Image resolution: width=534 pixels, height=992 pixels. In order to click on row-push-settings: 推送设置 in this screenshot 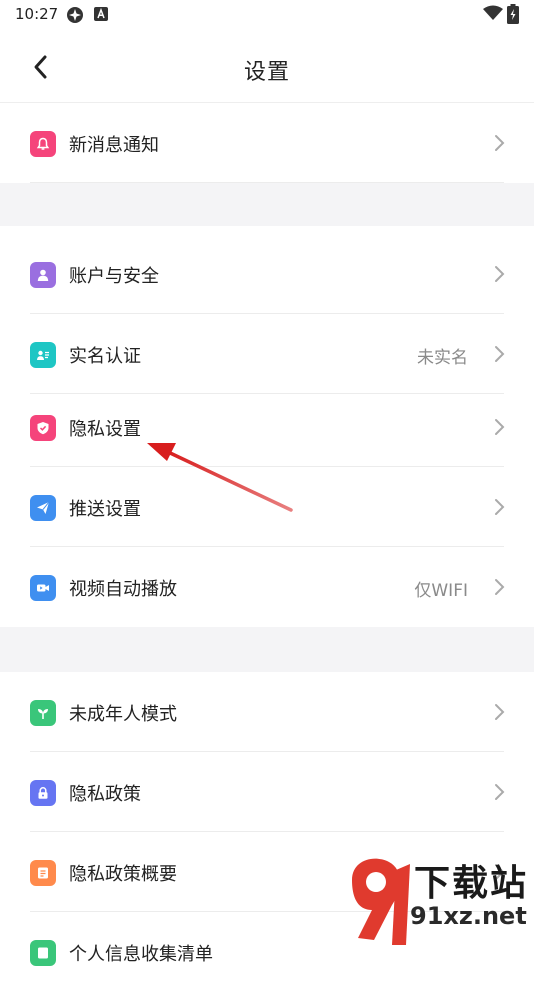, I will do `click(267, 507)`.